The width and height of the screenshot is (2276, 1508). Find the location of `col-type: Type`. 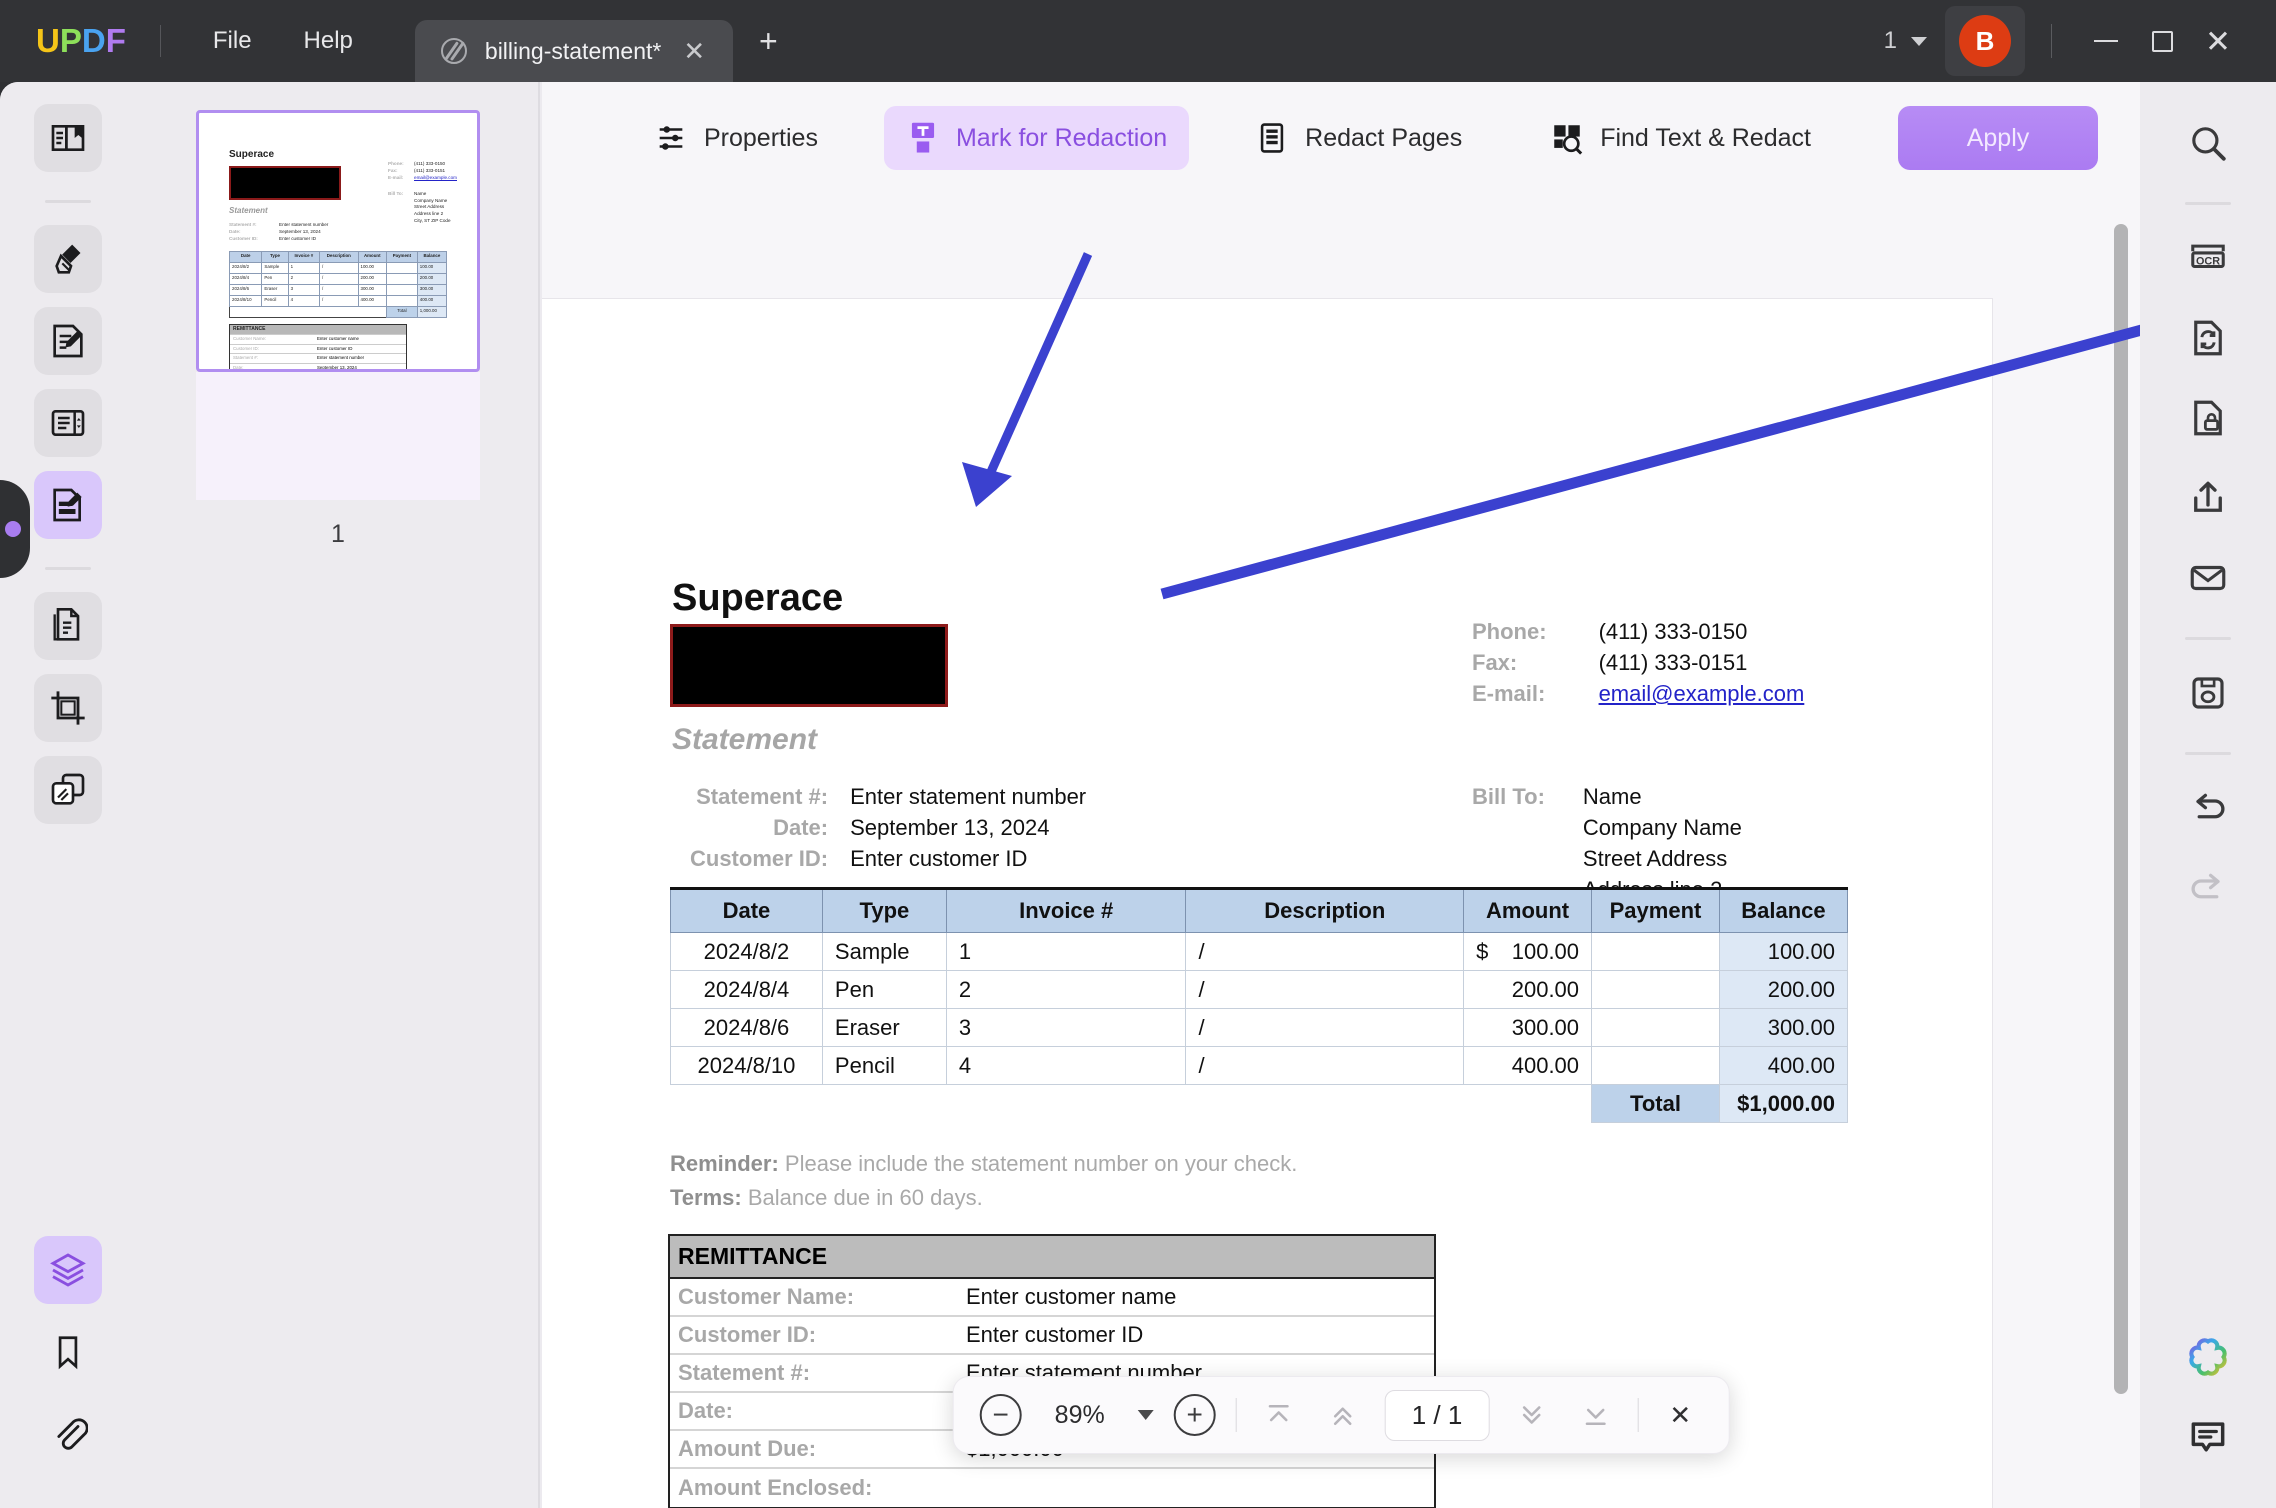

col-type: Type is located at coordinates (884, 910).